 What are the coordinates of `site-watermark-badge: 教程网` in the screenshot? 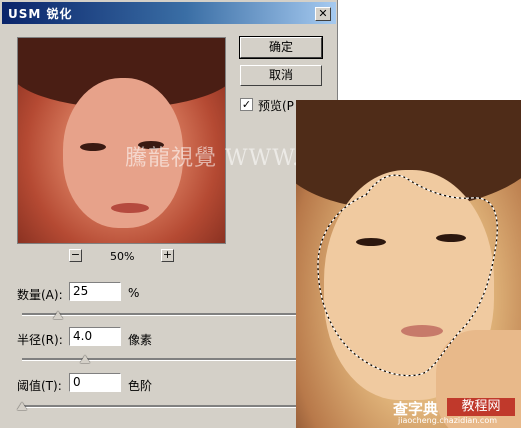 It's located at (481, 407).